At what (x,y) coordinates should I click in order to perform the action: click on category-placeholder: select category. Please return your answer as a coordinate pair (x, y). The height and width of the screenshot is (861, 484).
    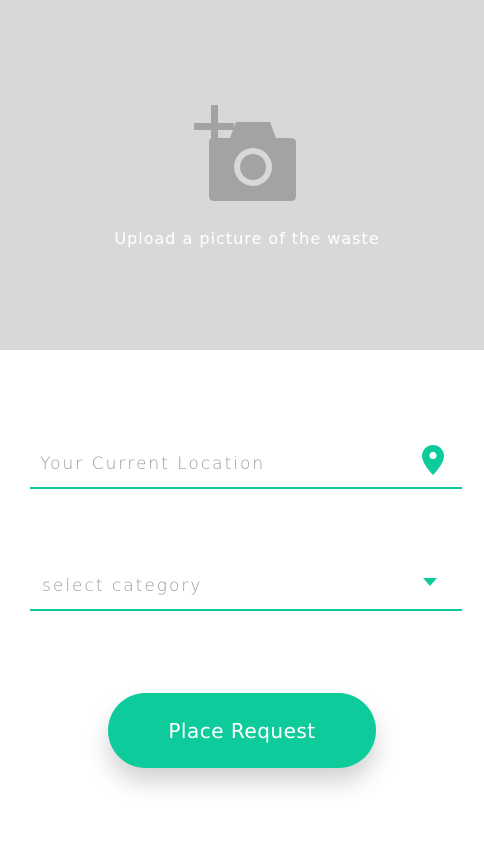
    Looking at the image, I should click on (122, 586).